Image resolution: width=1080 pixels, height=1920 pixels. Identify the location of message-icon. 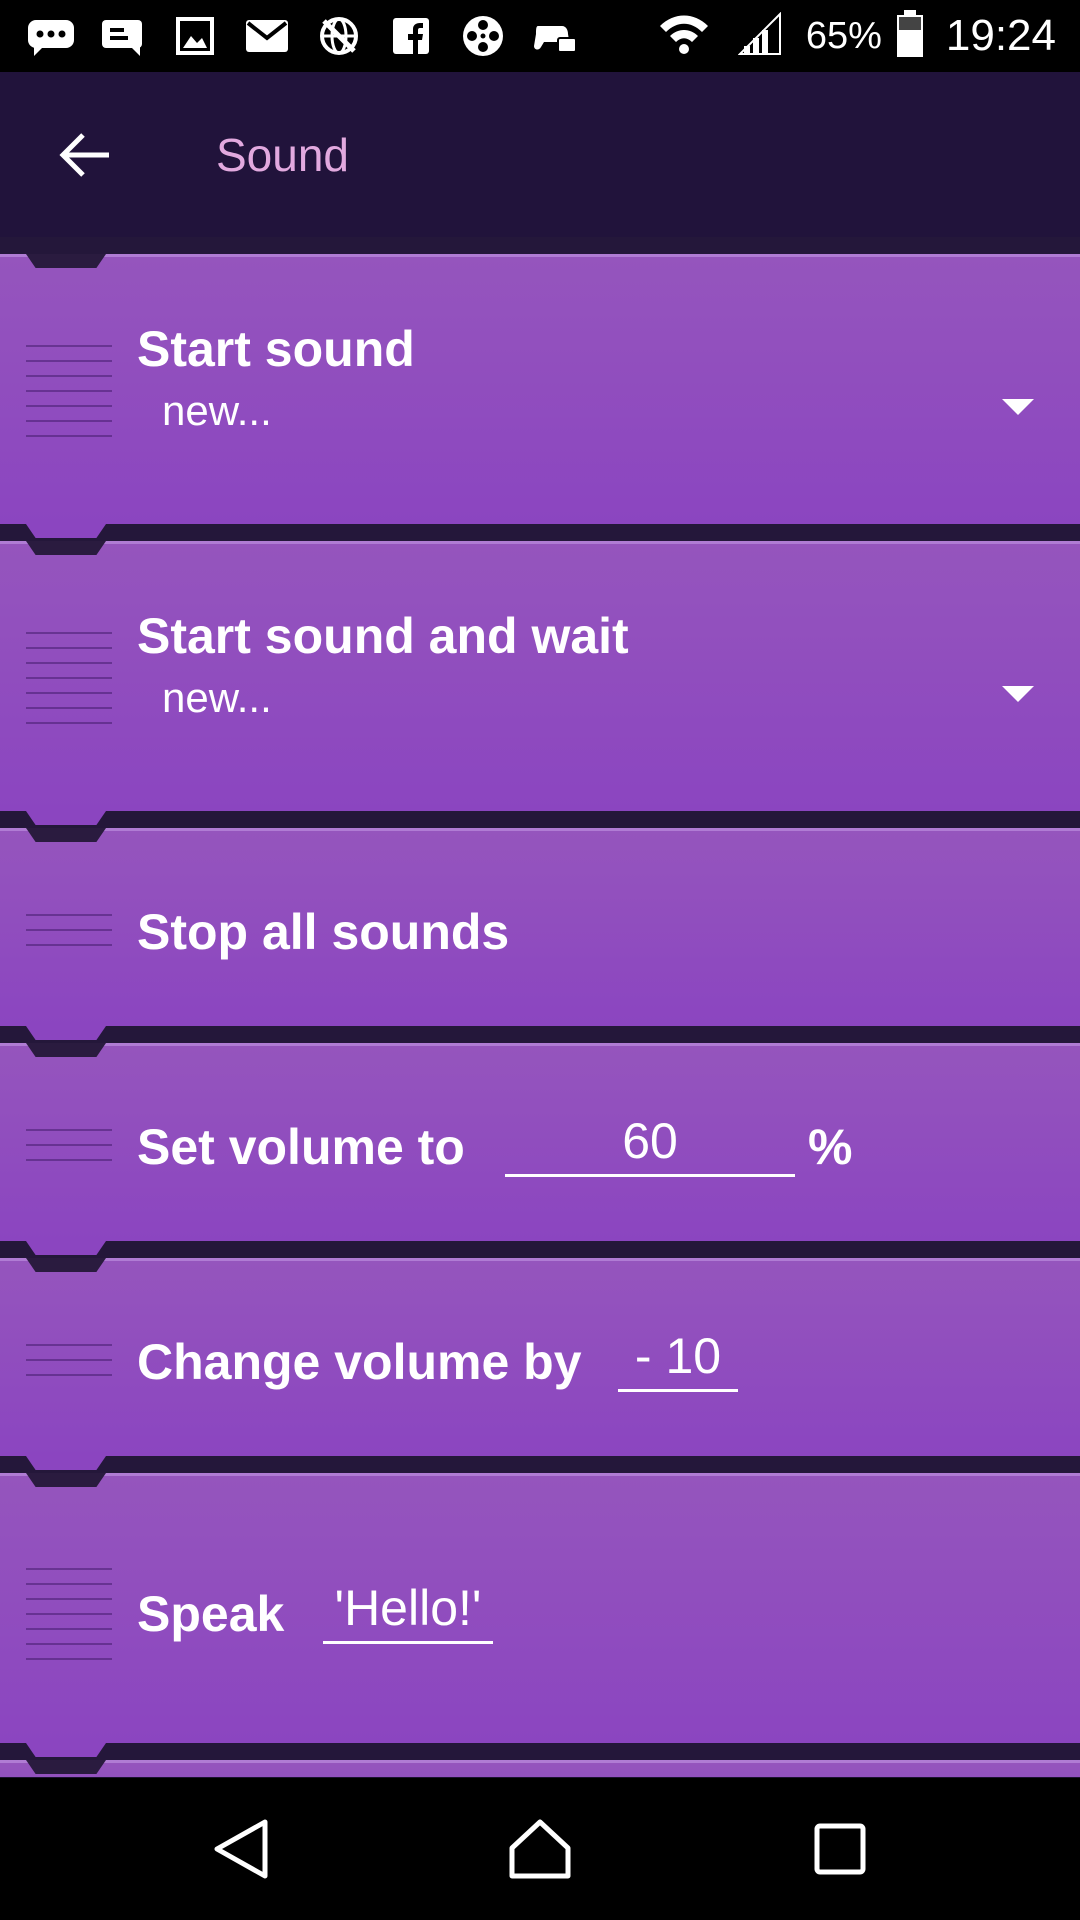
(123, 36).